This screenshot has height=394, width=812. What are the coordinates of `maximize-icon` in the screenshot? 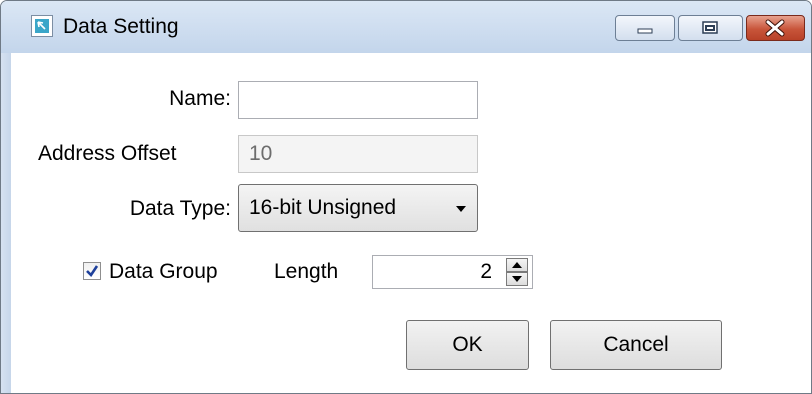 It's located at (710, 27).